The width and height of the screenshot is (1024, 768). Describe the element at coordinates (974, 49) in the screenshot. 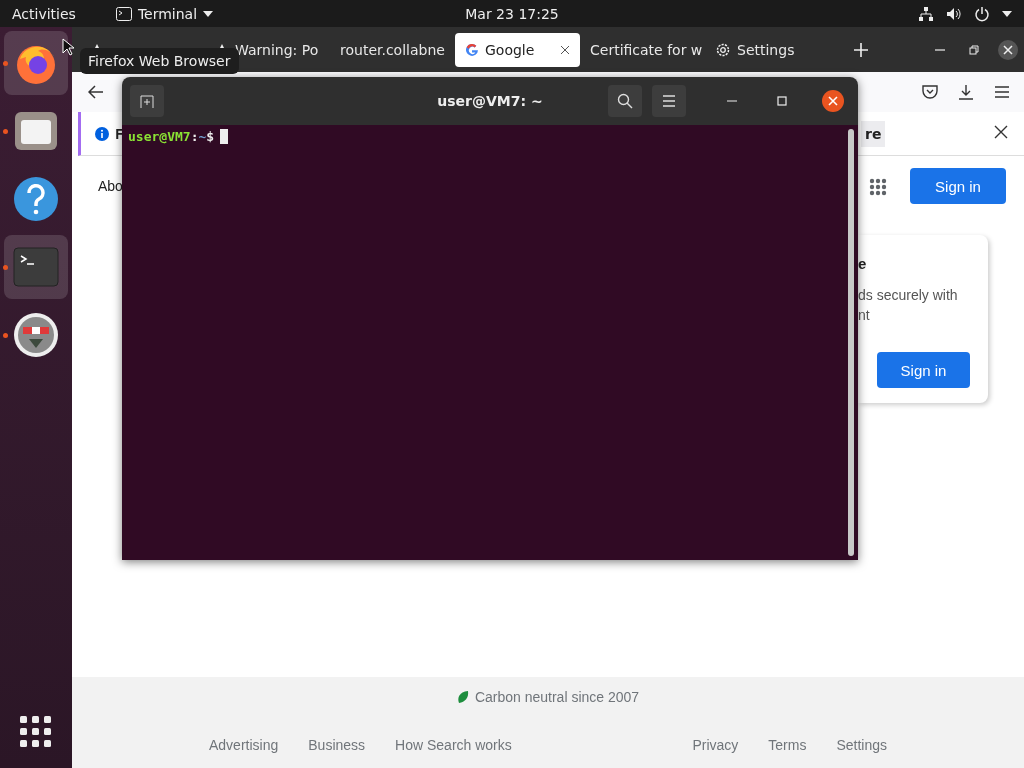

I see `restore-icon` at that location.